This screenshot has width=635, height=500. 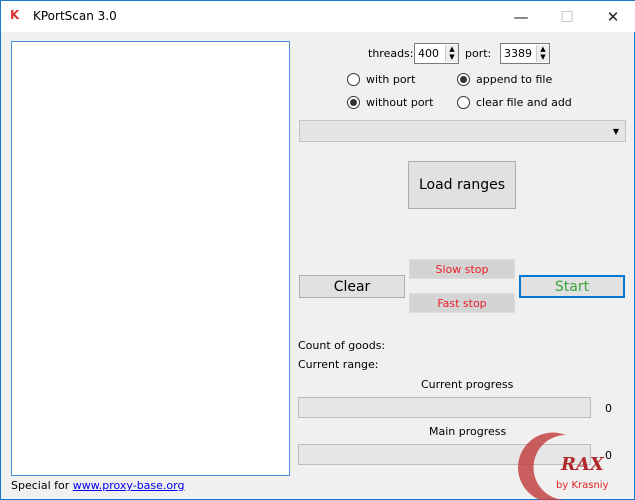 What do you see at coordinates (391, 53) in the screenshot?
I see `threads-label: threads:` at bounding box center [391, 53].